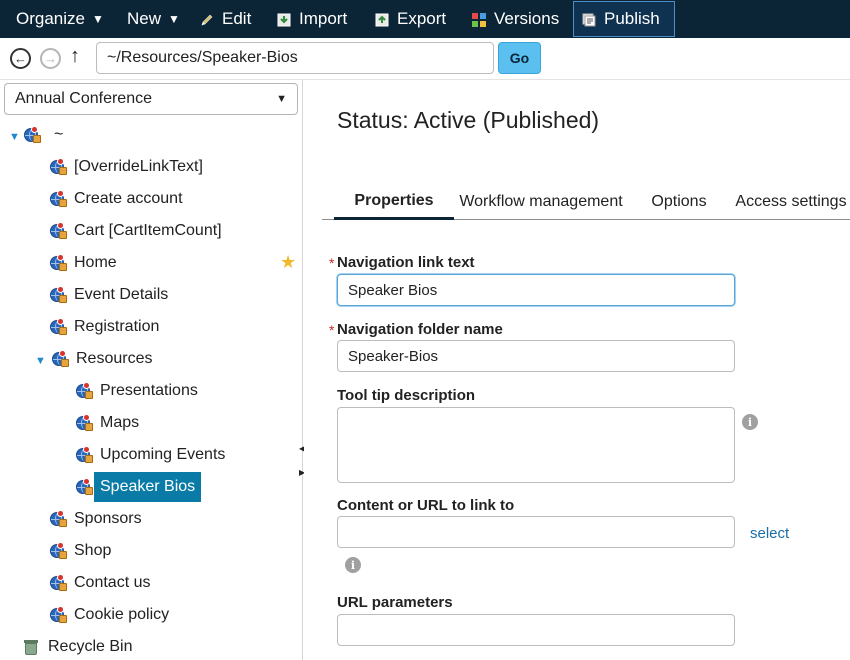  What do you see at coordinates (121, 294) in the screenshot?
I see `tree-item-label: Event Details` at bounding box center [121, 294].